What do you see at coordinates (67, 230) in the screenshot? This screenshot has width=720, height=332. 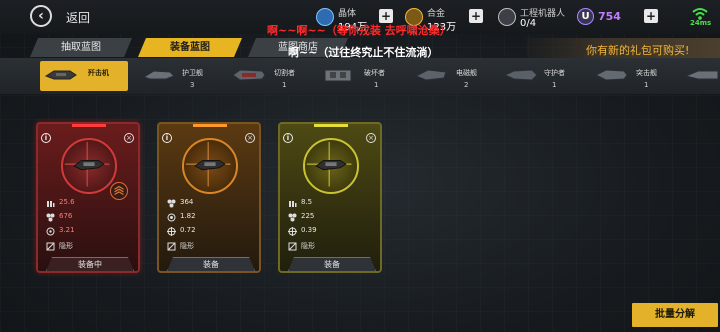 I see `stat-value: 3.21` at bounding box center [67, 230].